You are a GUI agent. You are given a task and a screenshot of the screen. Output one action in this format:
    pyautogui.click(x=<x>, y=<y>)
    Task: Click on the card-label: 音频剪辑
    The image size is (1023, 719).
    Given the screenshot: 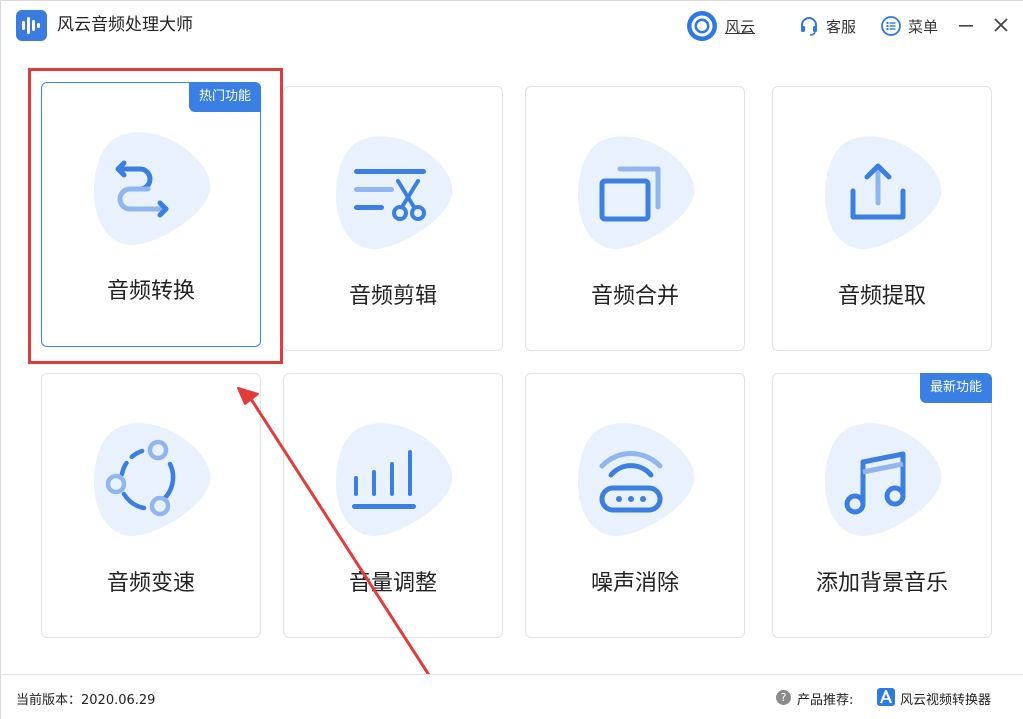 What is the action you would take?
    pyautogui.click(x=392, y=296)
    